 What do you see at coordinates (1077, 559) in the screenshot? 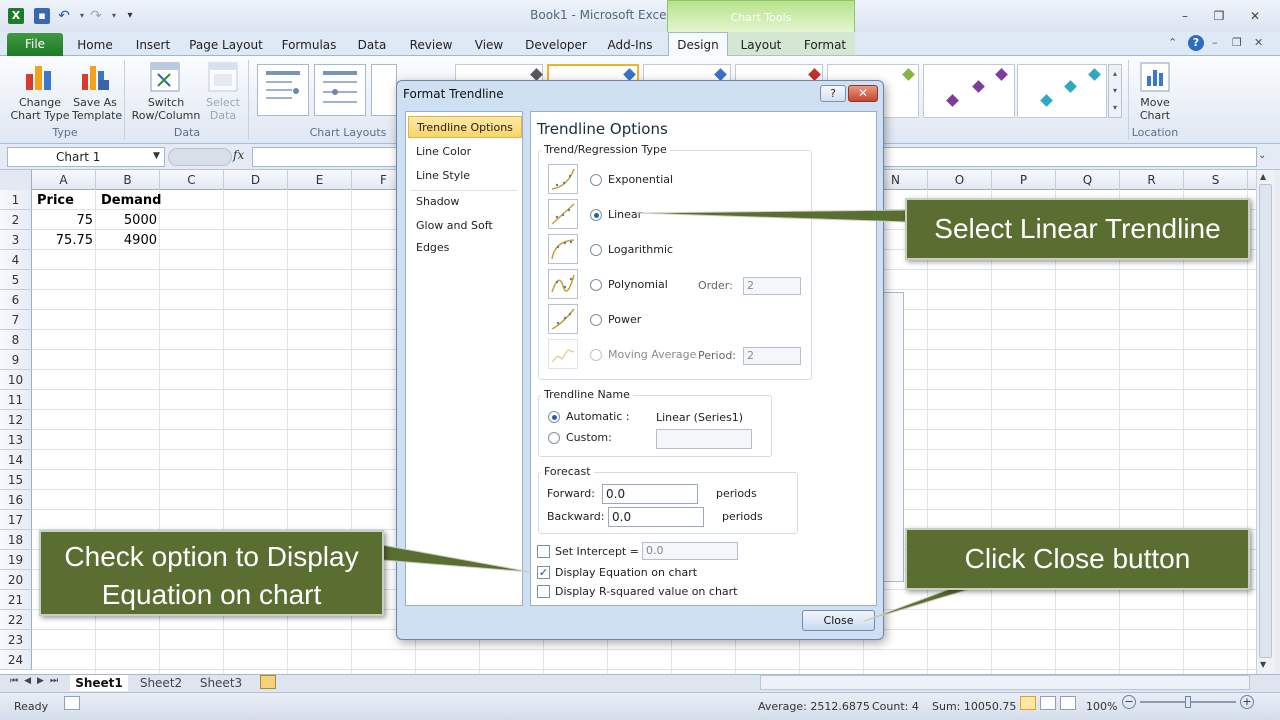
I see `callout-click-close: Click Close button` at bounding box center [1077, 559].